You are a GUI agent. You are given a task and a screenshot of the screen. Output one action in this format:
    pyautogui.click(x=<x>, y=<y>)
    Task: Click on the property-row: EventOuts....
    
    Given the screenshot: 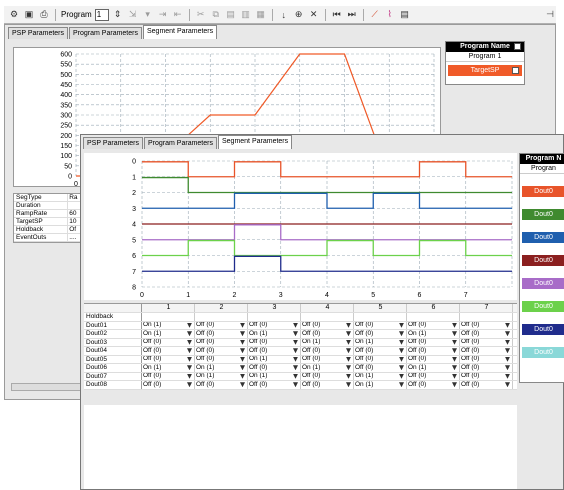 What is the action you would take?
    pyautogui.click(x=48, y=238)
    